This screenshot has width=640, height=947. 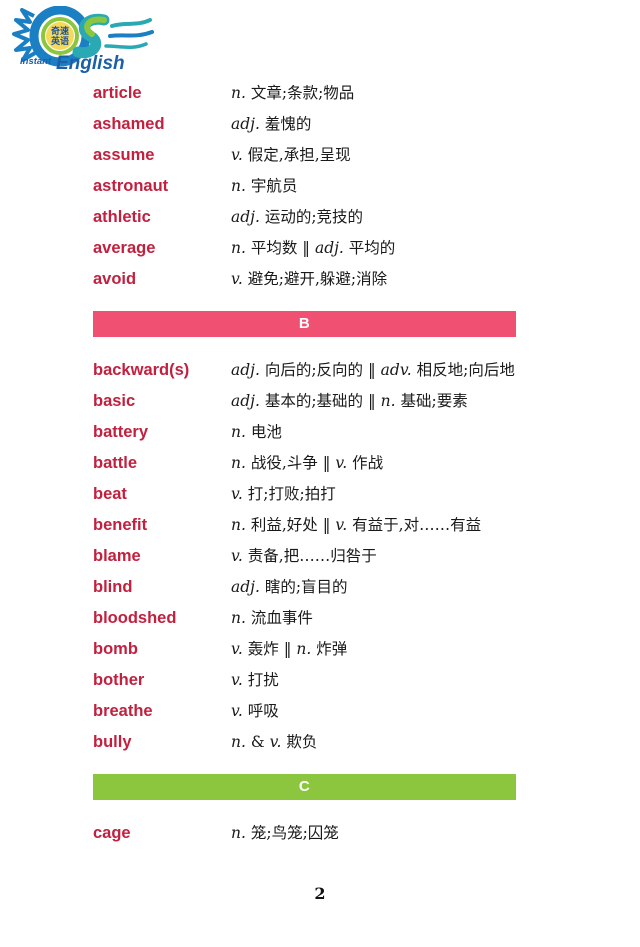 What do you see at coordinates (59, 41) in the screenshot?
I see `logo-chinese-line2: 英语` at bounding box center [59, 41].